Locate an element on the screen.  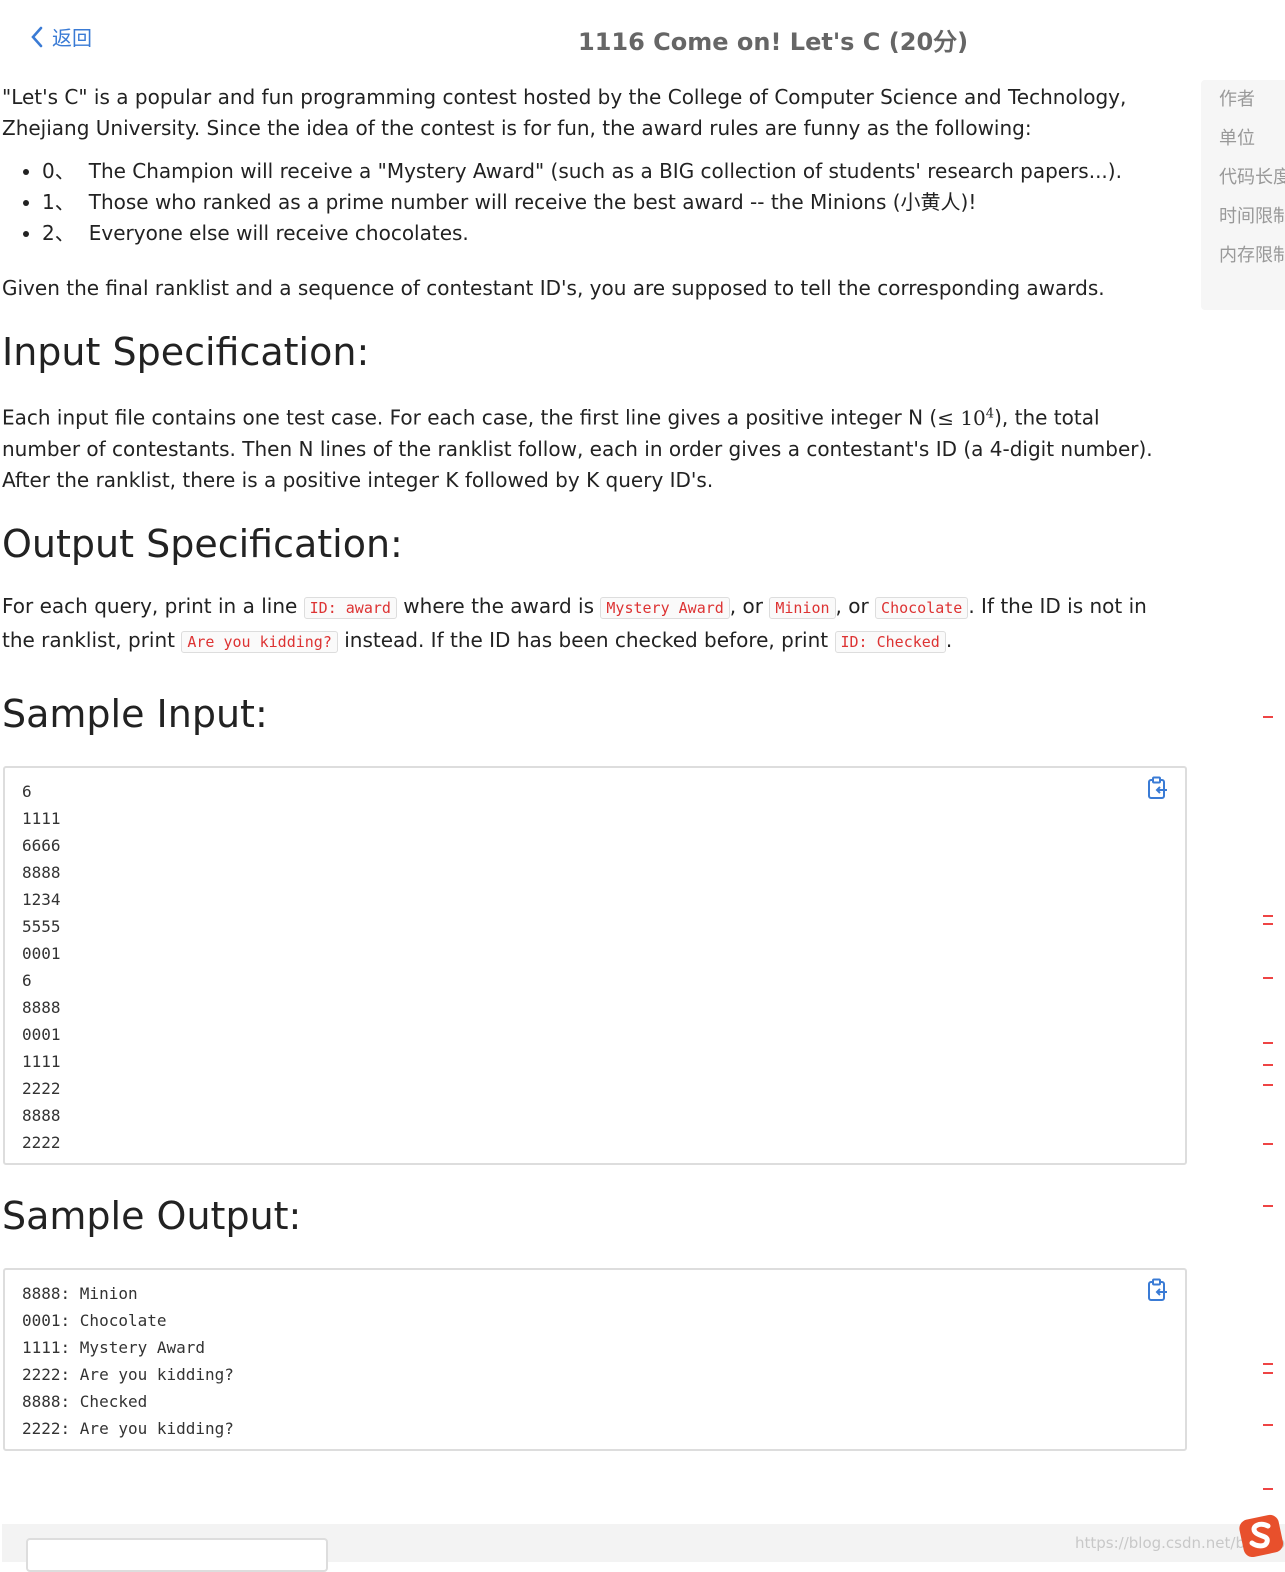
code-line: 8888: Checked is located at coordinates (85, 1401).